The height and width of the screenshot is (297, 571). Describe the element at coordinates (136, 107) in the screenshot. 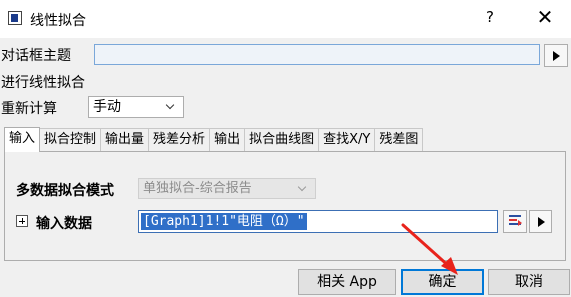

I see `recalculate-select: 手动` at that location.